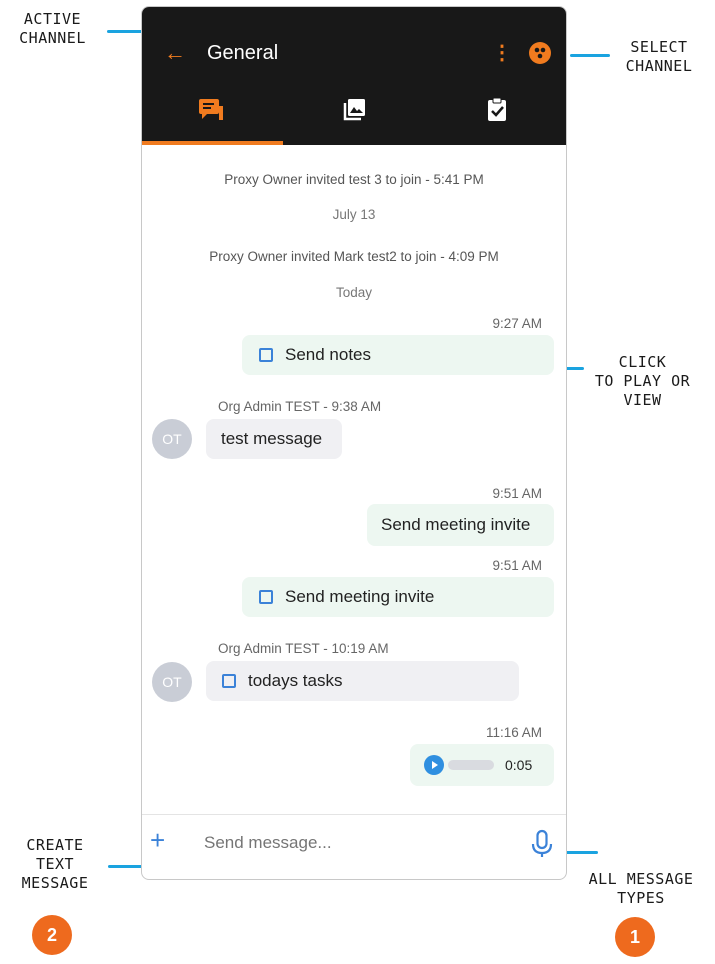 This screenshot has height=964, width=715. I want to click on message-text: todays tasks, so click(295, 680).